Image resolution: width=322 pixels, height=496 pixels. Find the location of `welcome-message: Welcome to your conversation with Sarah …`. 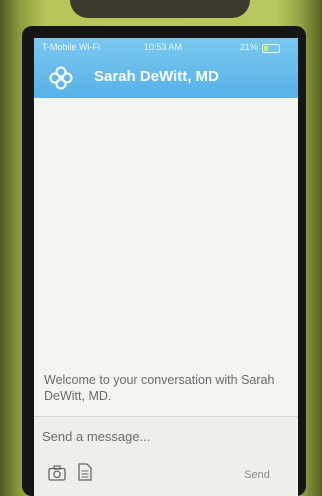

welcome-message: Welcome to your conversation with Sarah … is located at coordinates (159, 388).